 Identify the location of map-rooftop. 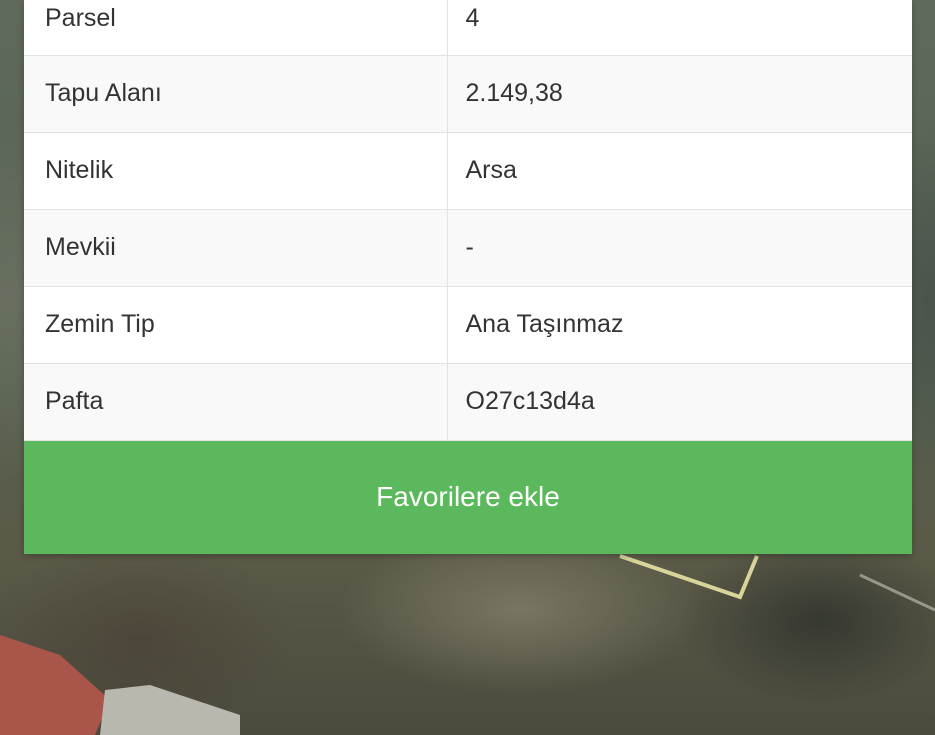
(55, 685).